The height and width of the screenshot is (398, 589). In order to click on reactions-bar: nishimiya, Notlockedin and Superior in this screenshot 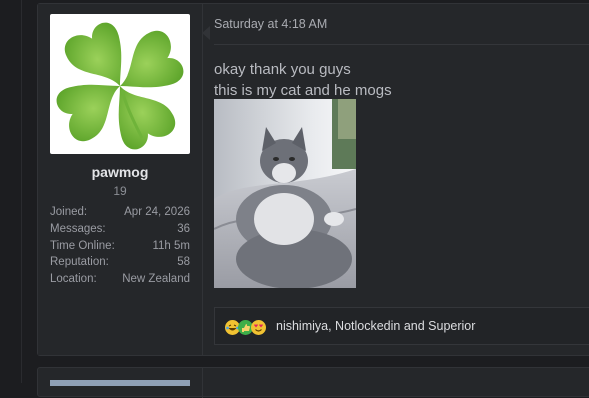, I will do `click(401, 326)`.